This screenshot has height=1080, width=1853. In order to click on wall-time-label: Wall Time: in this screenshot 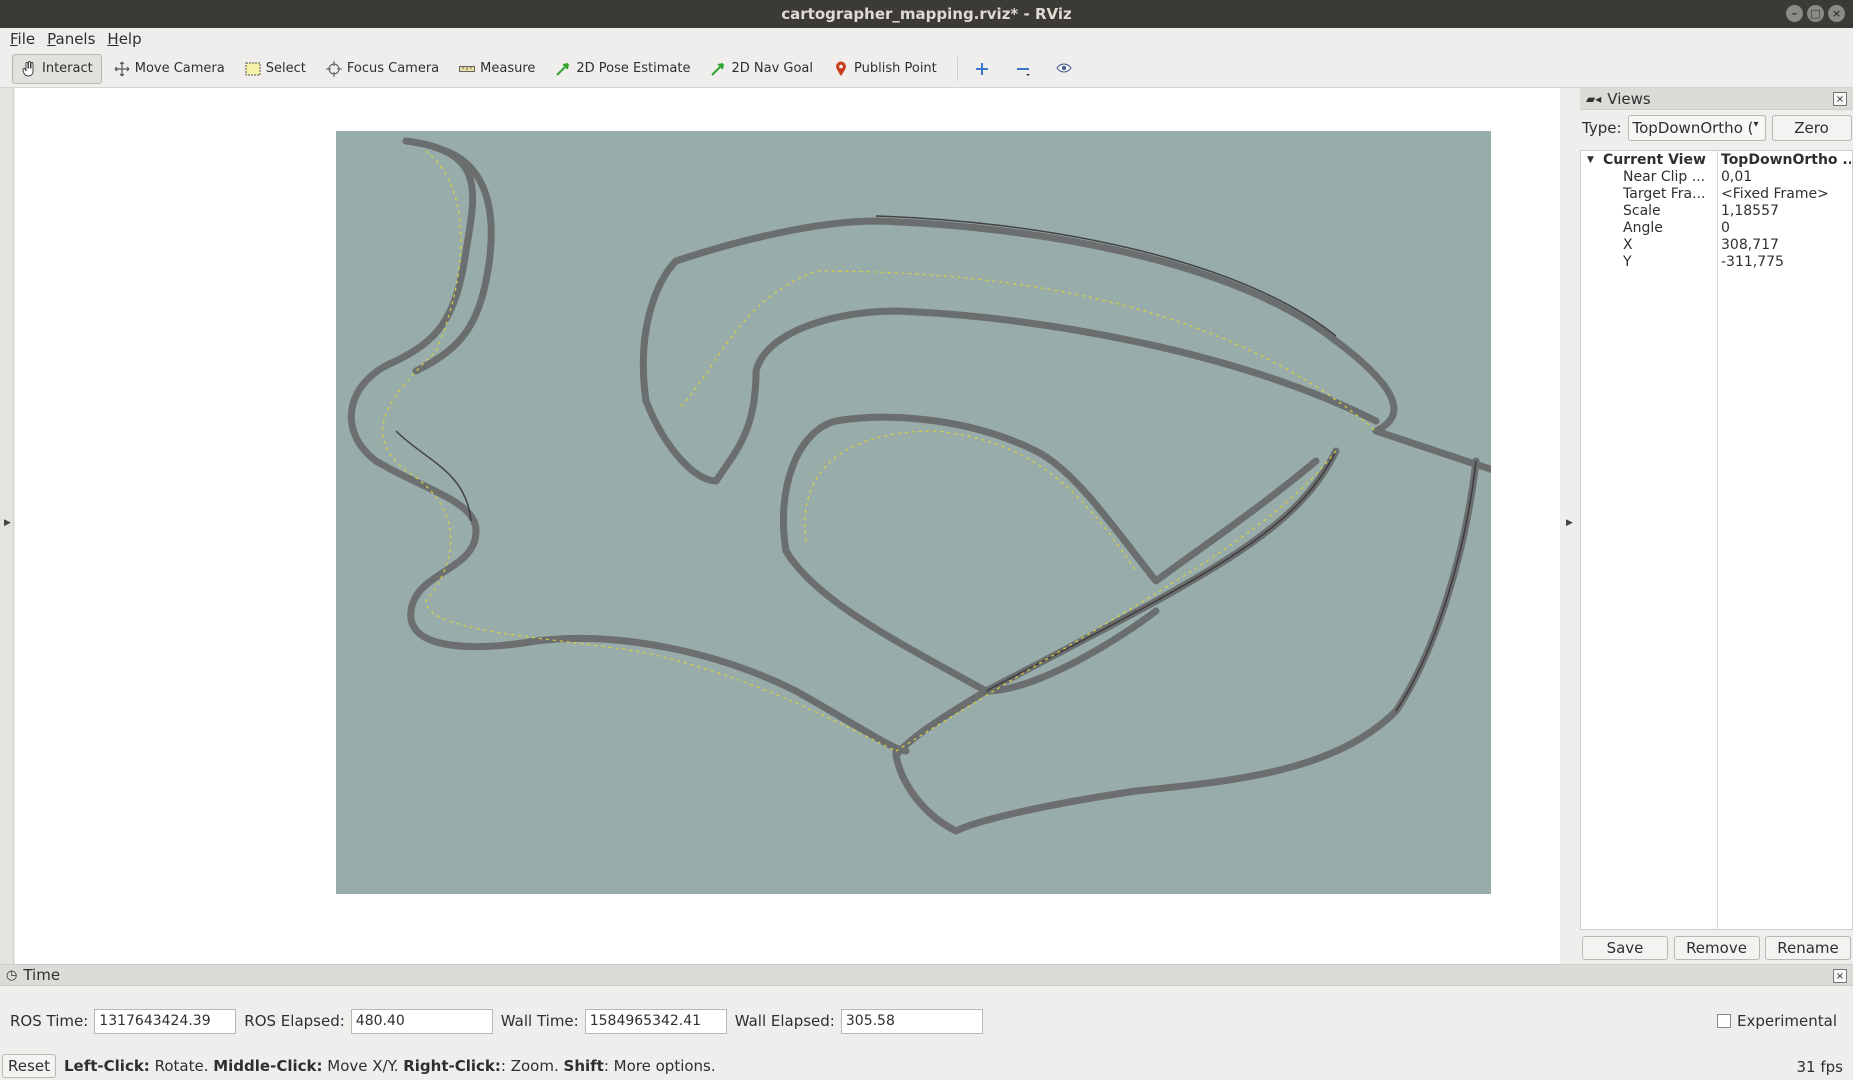, I will do `click(539, 1021)`.